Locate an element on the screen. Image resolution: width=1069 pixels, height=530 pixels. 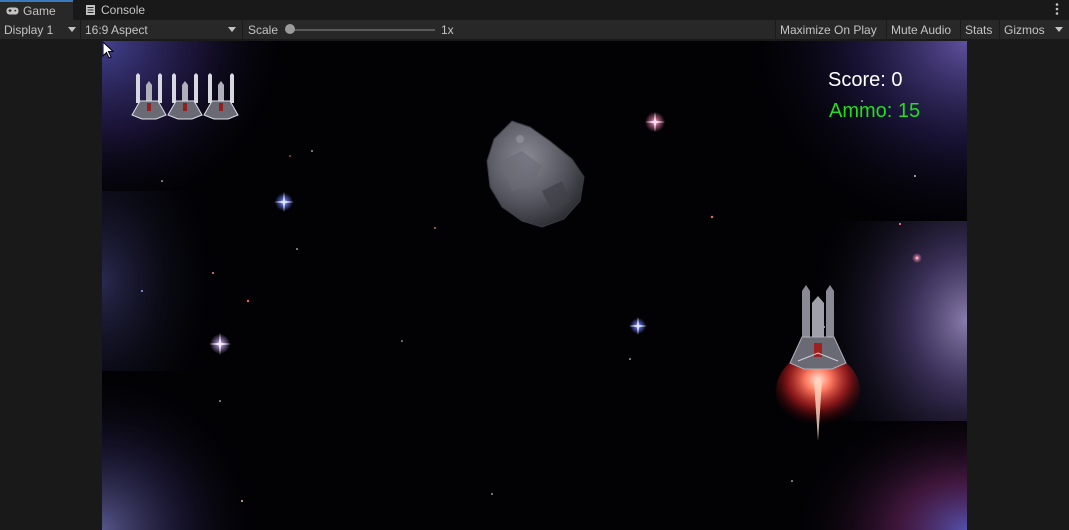
maximize-on-play-toggle: Maximize On Play is located at coordinates (830, 29).